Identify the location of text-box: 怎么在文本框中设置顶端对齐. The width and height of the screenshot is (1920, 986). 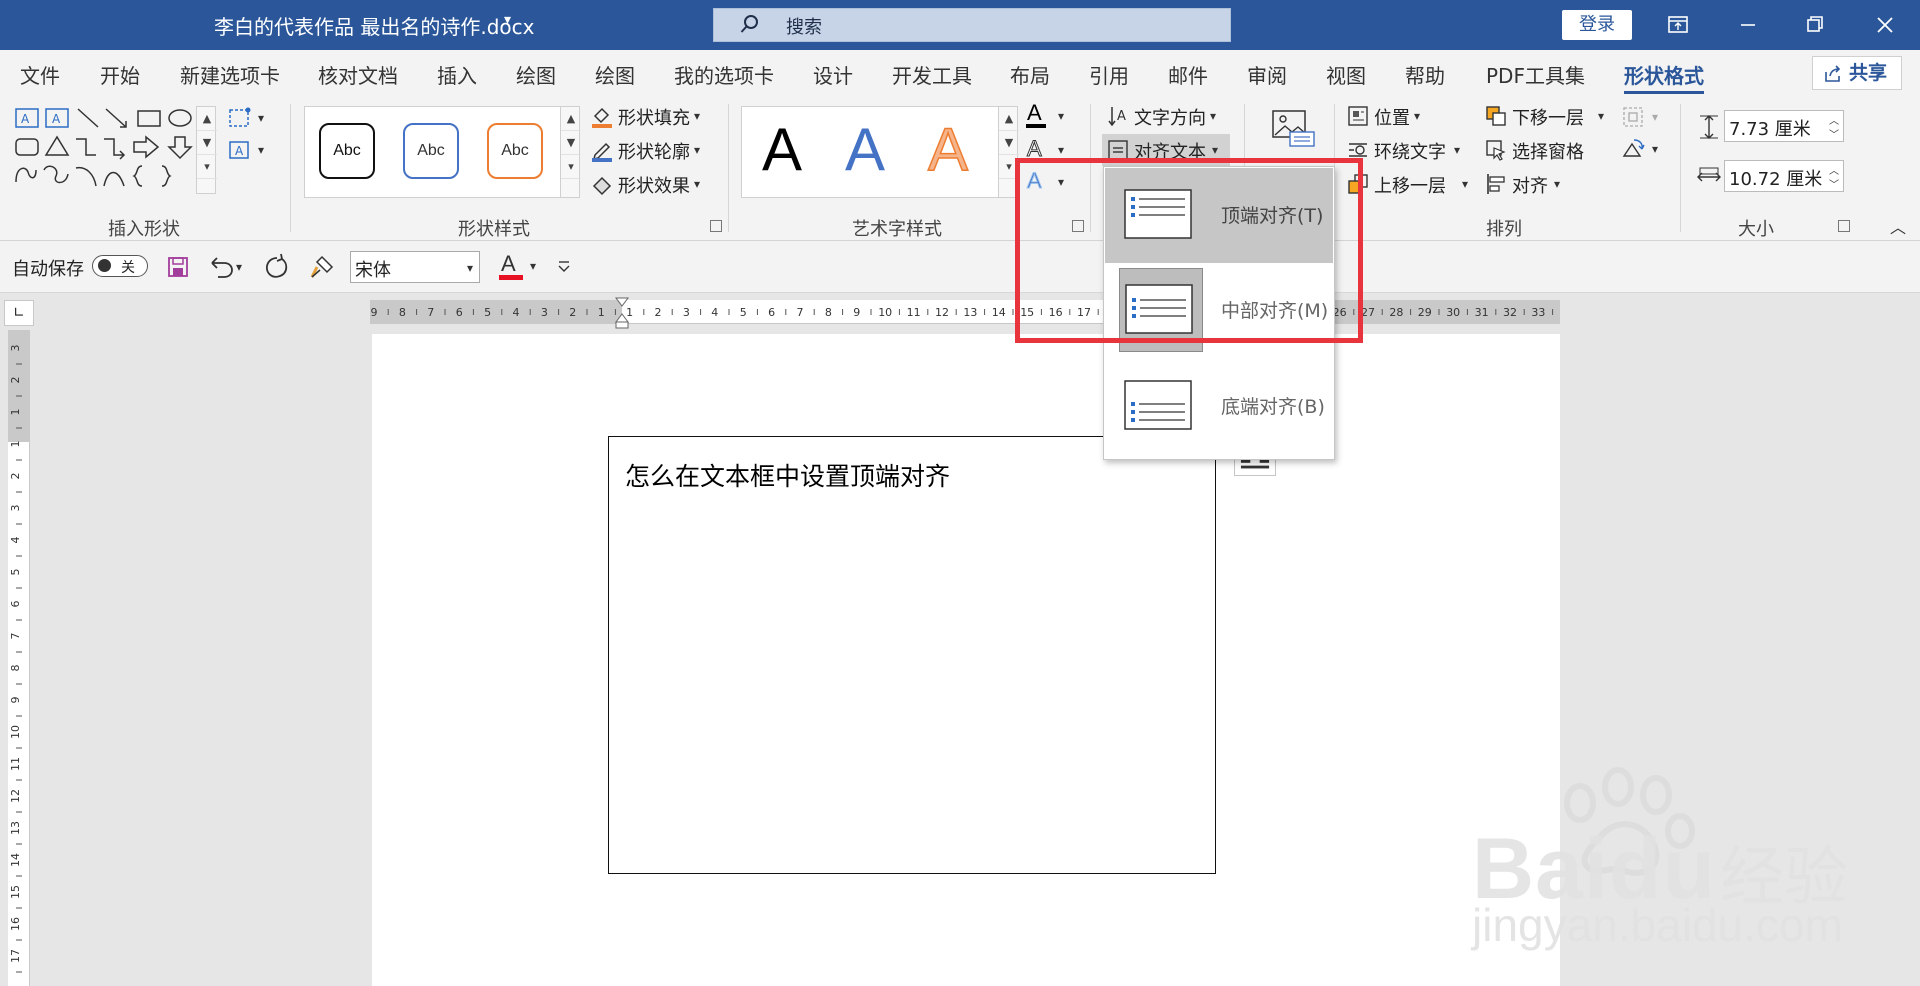
(912, 655).